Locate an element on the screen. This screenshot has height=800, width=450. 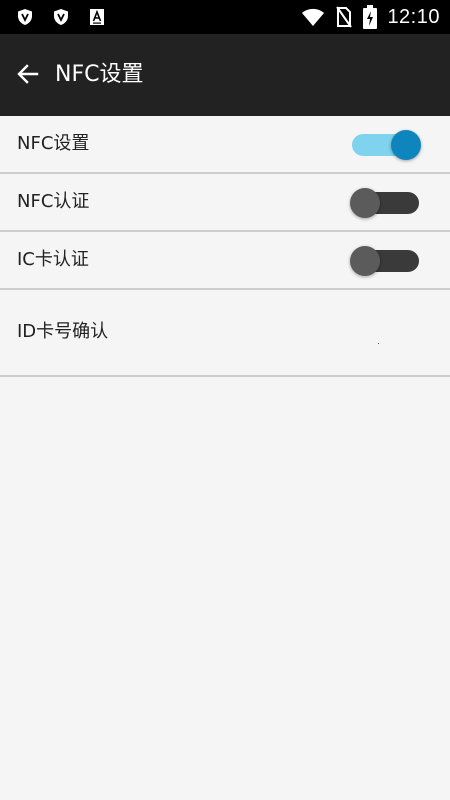
status-bar: 12:10 is located at coordinates (225, 17).